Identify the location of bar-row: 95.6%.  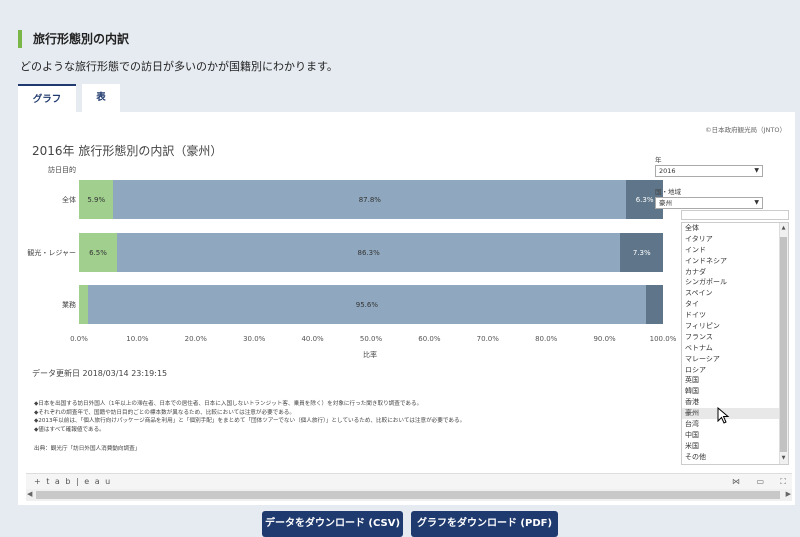
(371, 304).